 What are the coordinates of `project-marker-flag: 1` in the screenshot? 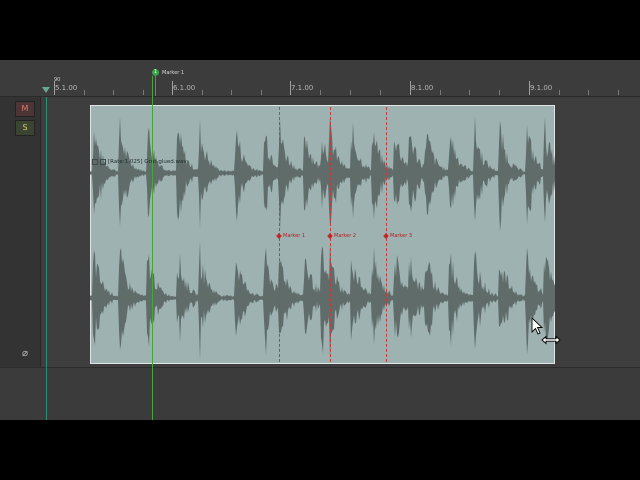 It's located at (155, 72).